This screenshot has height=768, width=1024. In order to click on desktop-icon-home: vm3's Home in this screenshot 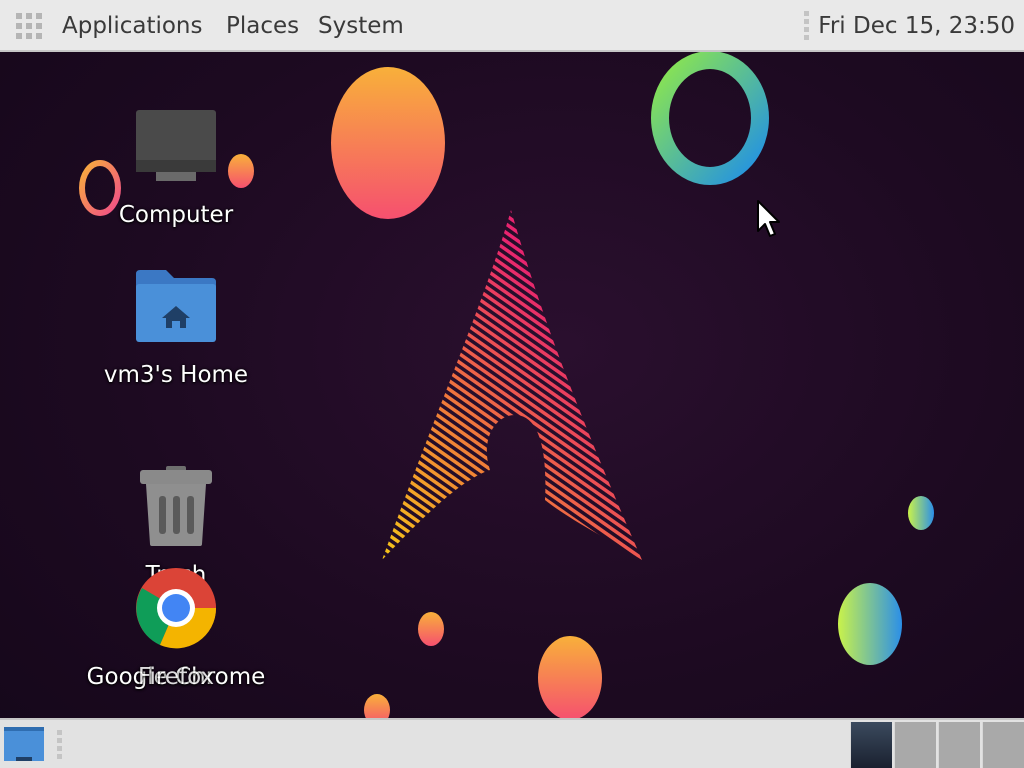, I will do `click(176, 330)`.